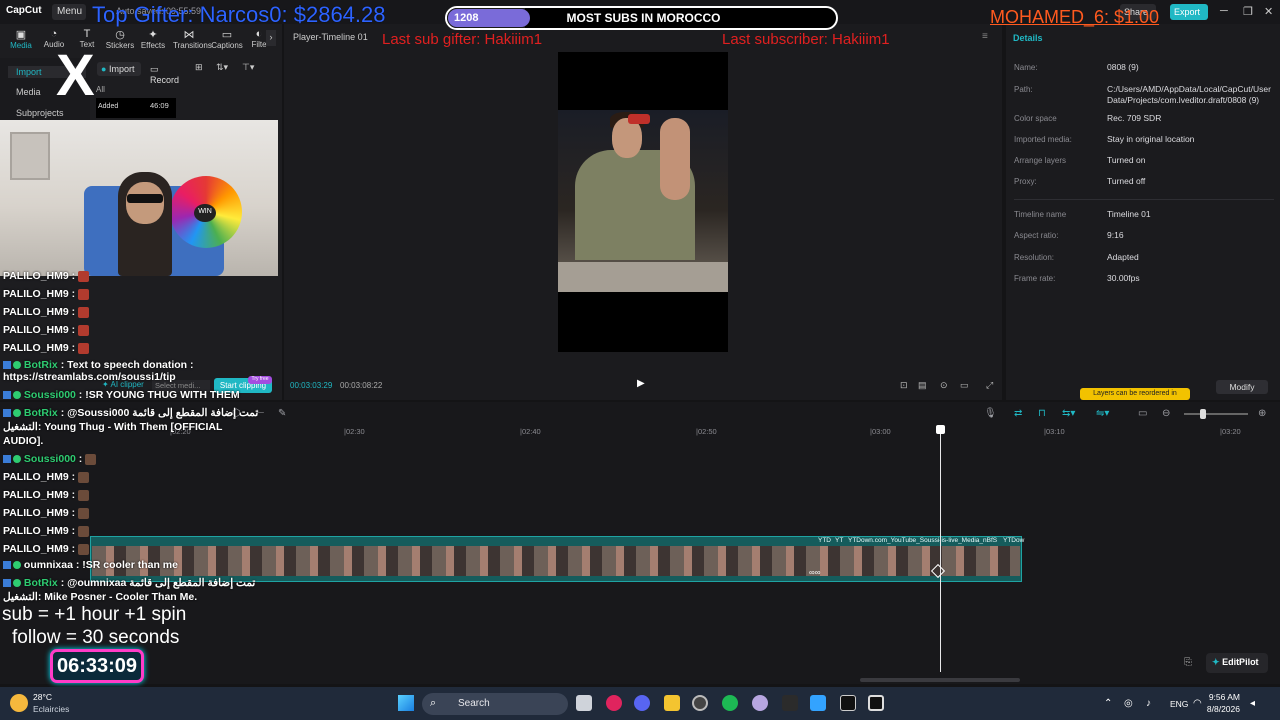 Image resolution: width=1280 pixels, height=720 pixels. What do you see at coordinates (760, 703) in the screenshot?
I see `app-icon` at bounding box center [760, 703].